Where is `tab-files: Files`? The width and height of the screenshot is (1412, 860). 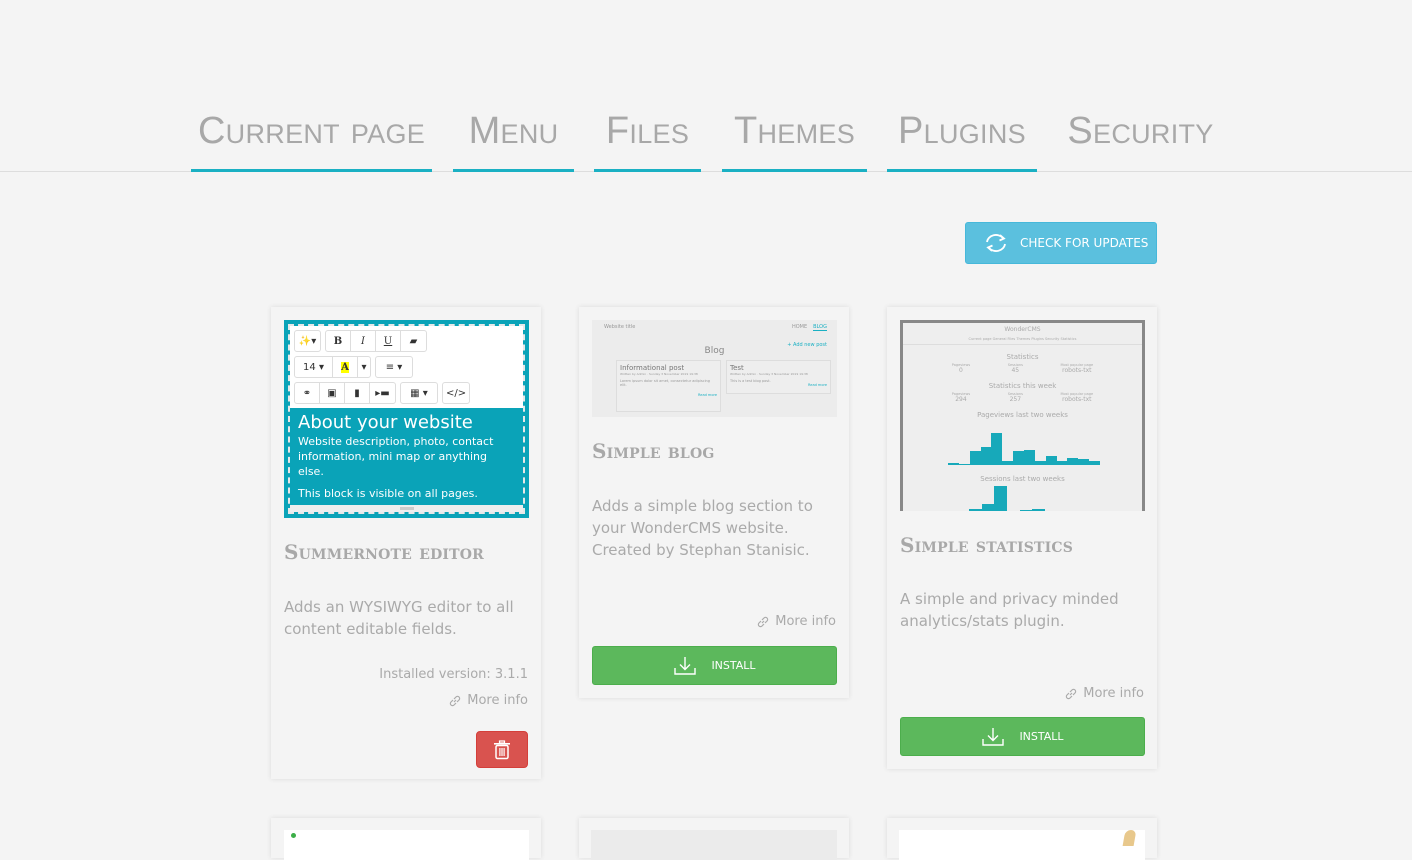
tab-files: Files is located at coordinates (647, 140).